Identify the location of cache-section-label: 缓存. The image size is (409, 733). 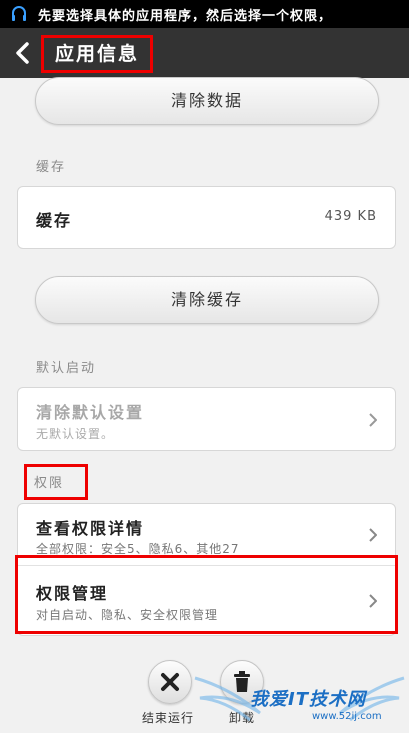
(51, 167).